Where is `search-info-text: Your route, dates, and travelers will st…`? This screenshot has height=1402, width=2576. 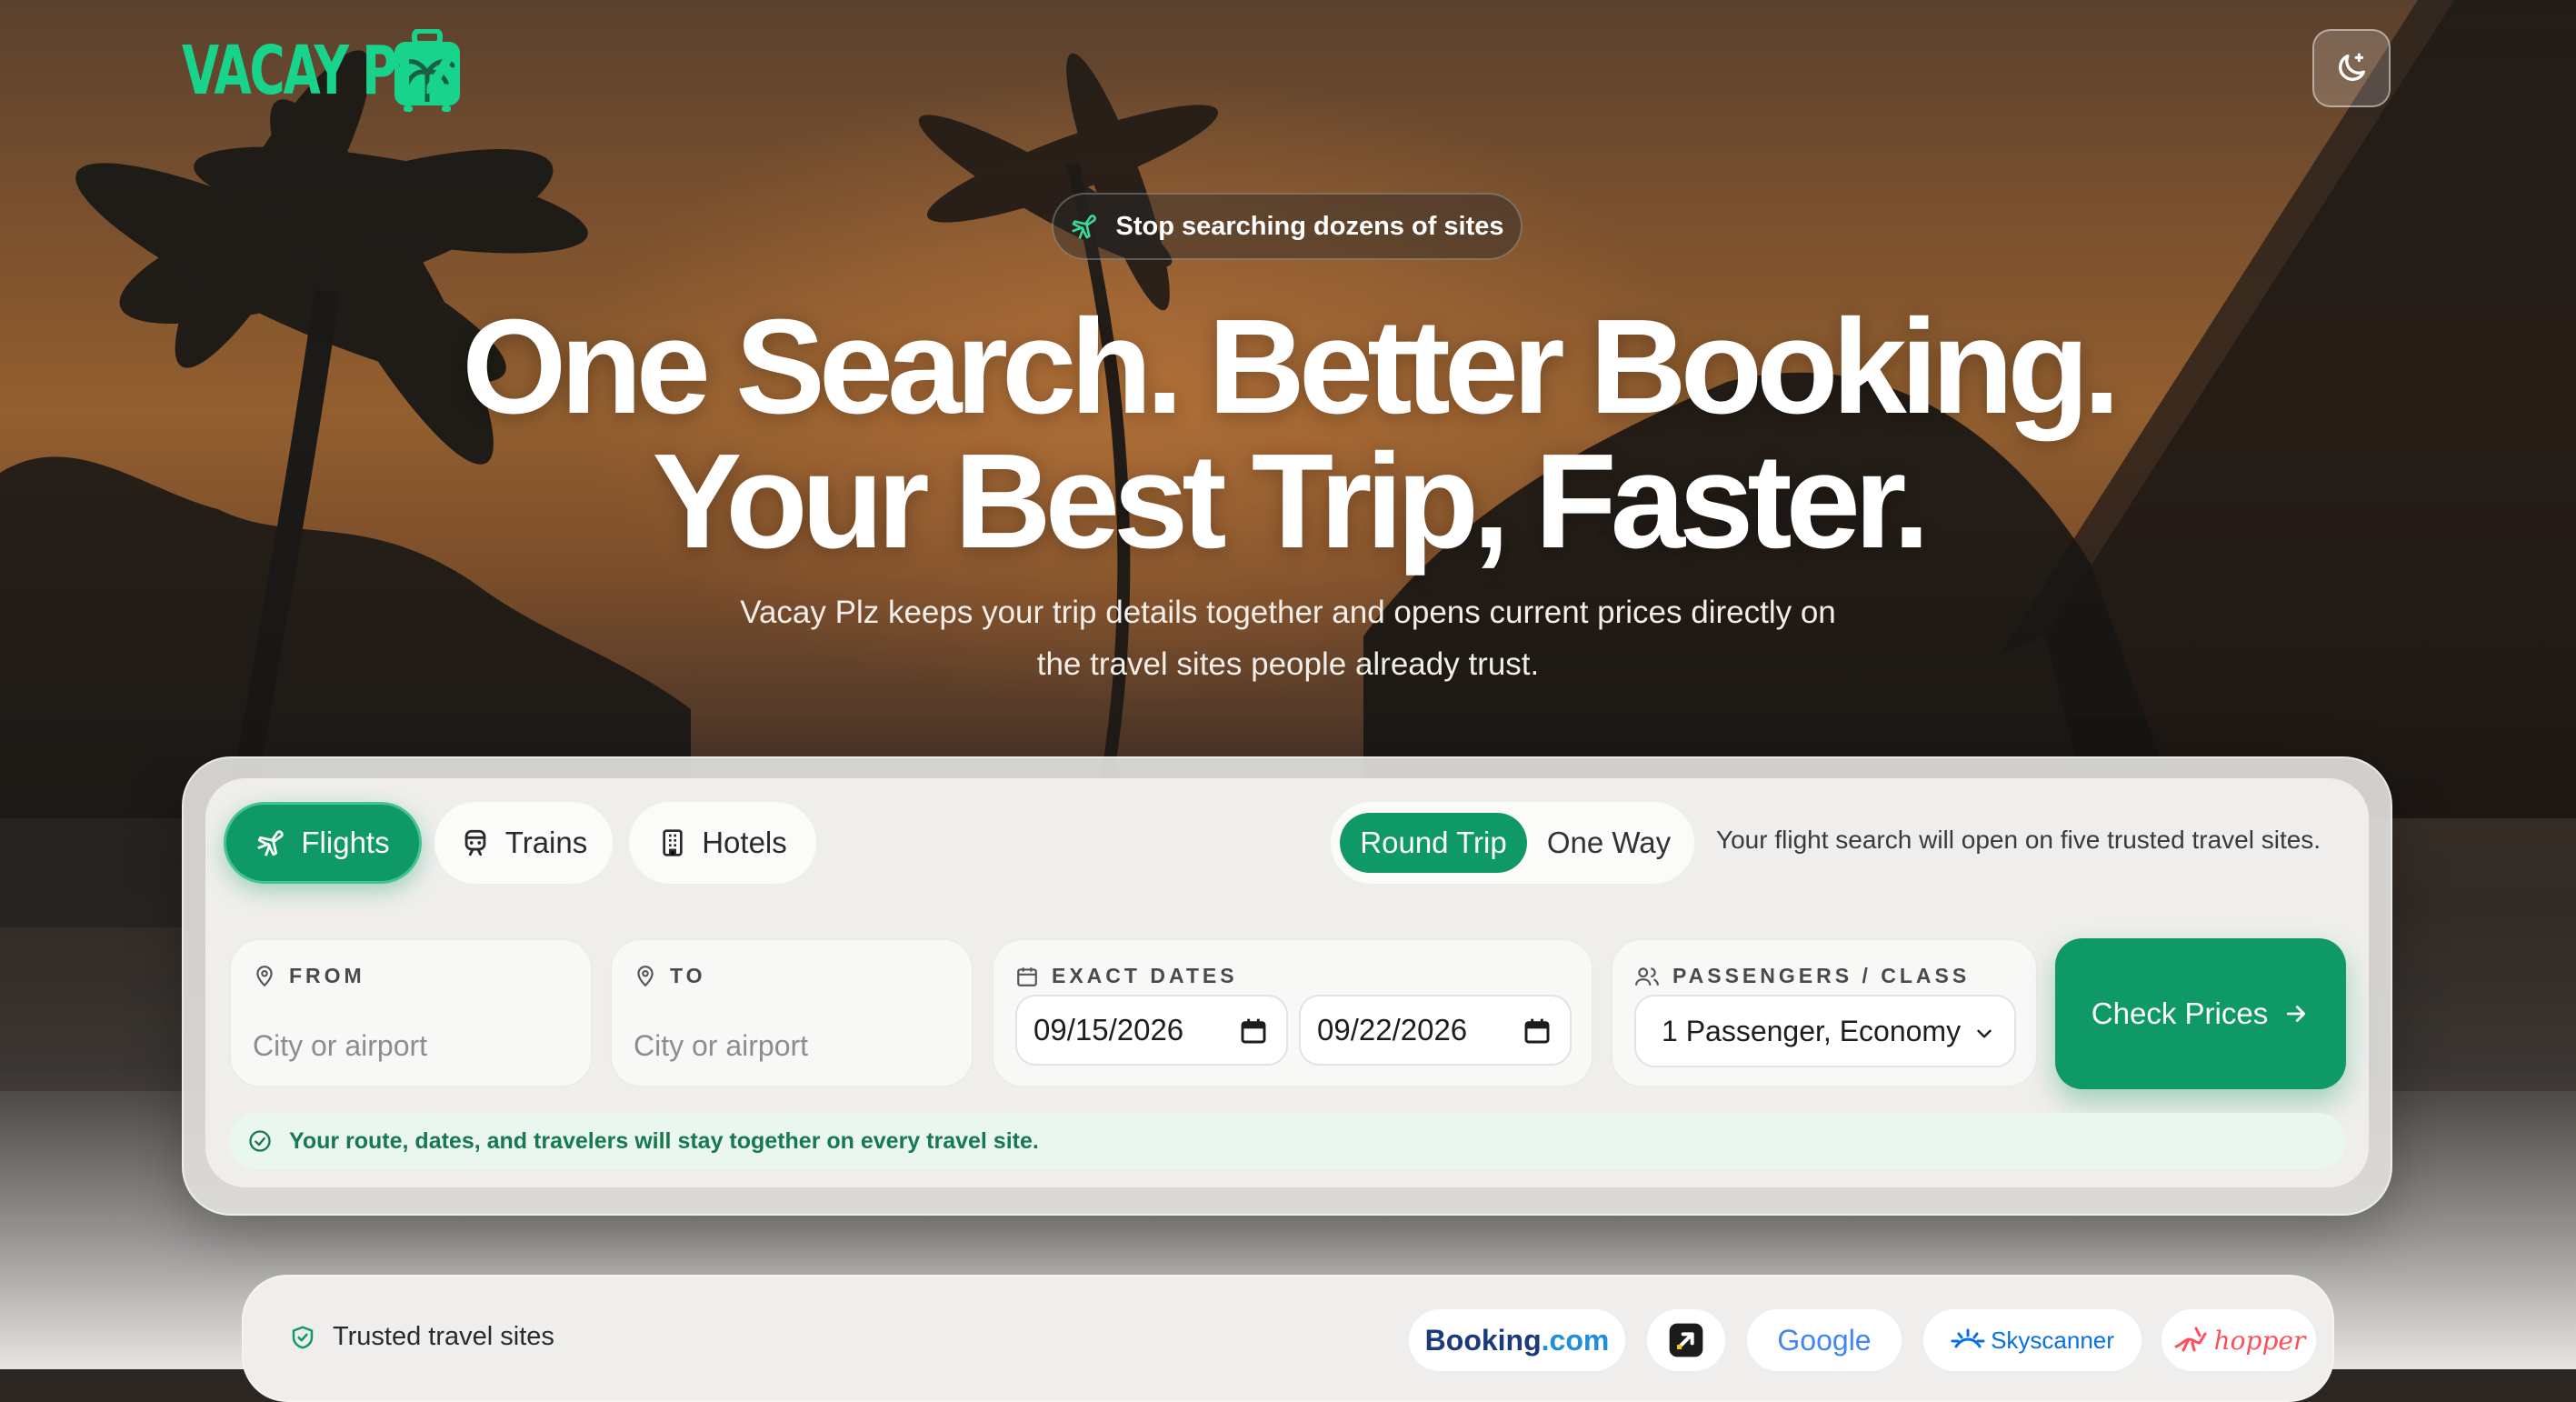 search-info-text: Your route, dates, and travelers will st… is located at coordinates (664, 1140).